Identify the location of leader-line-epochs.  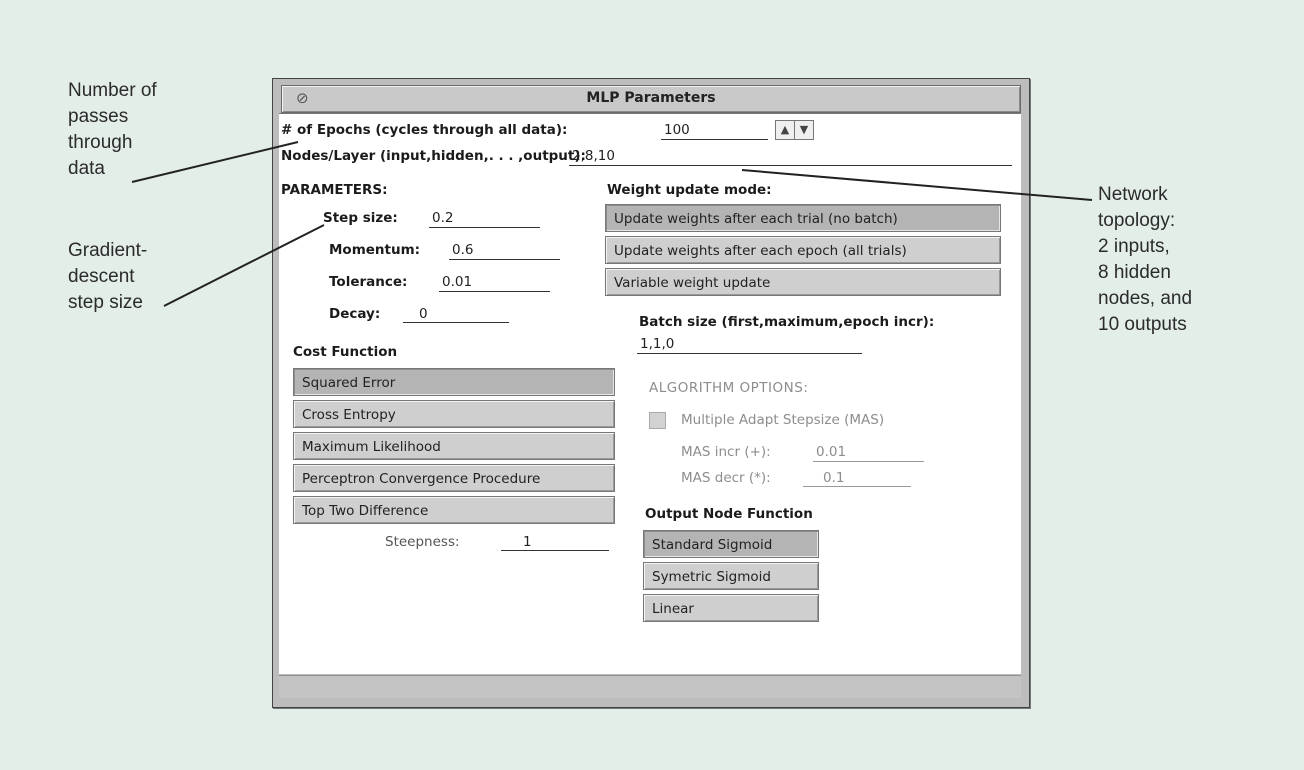
(215, 162).